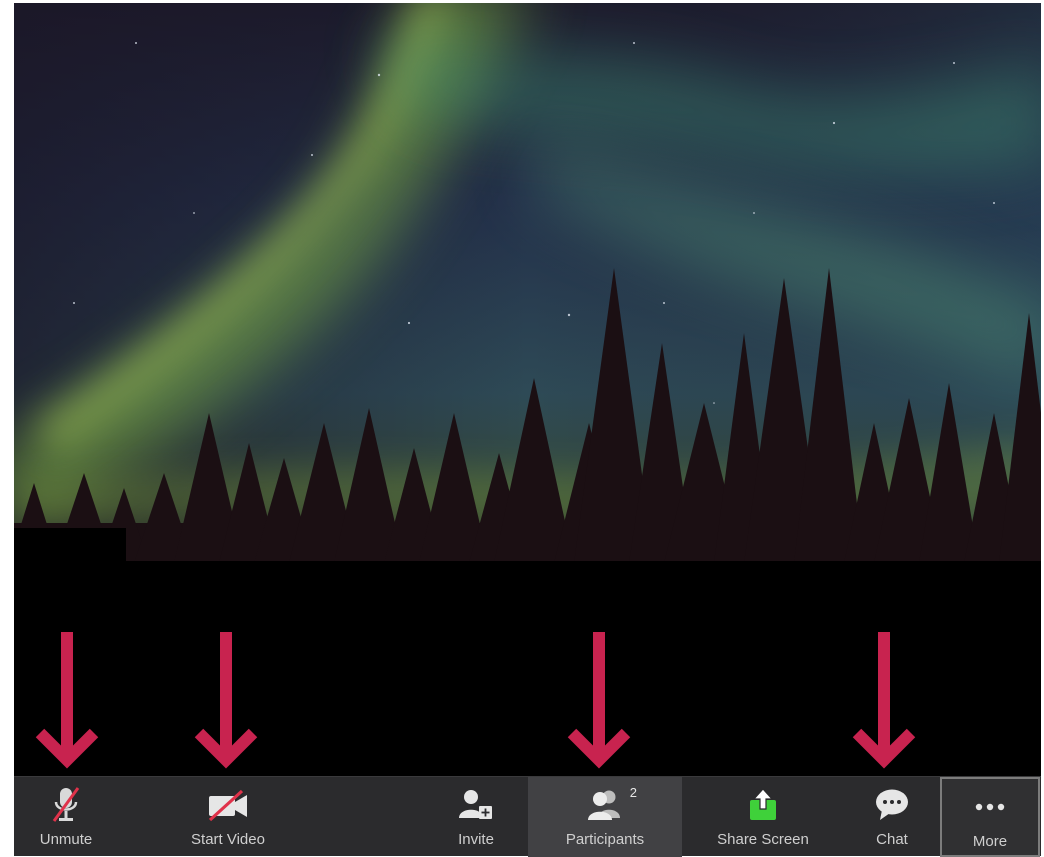 Image resolution: width=1044 pixels, height=857 pixels. Describe the element at coordinates (763, 805) in the screenshot. I see `share-screen-icon` at that location.